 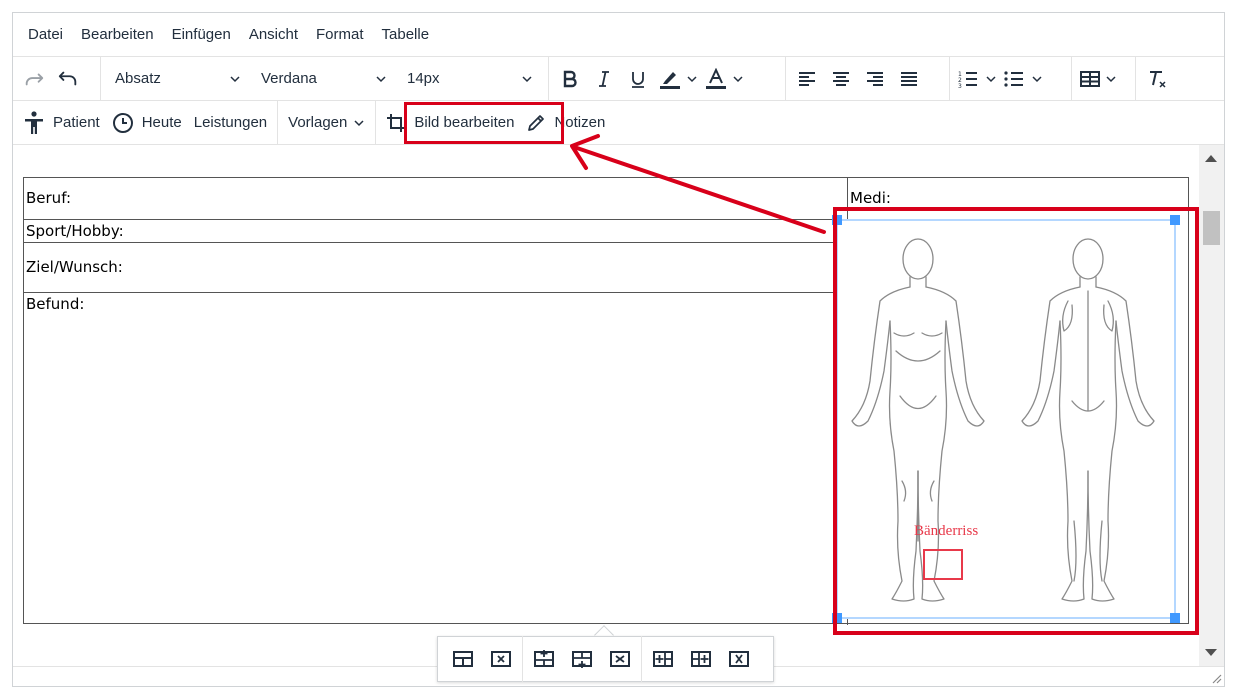 I want to click on scroll-up-icon, so click(x=1211, y=158).